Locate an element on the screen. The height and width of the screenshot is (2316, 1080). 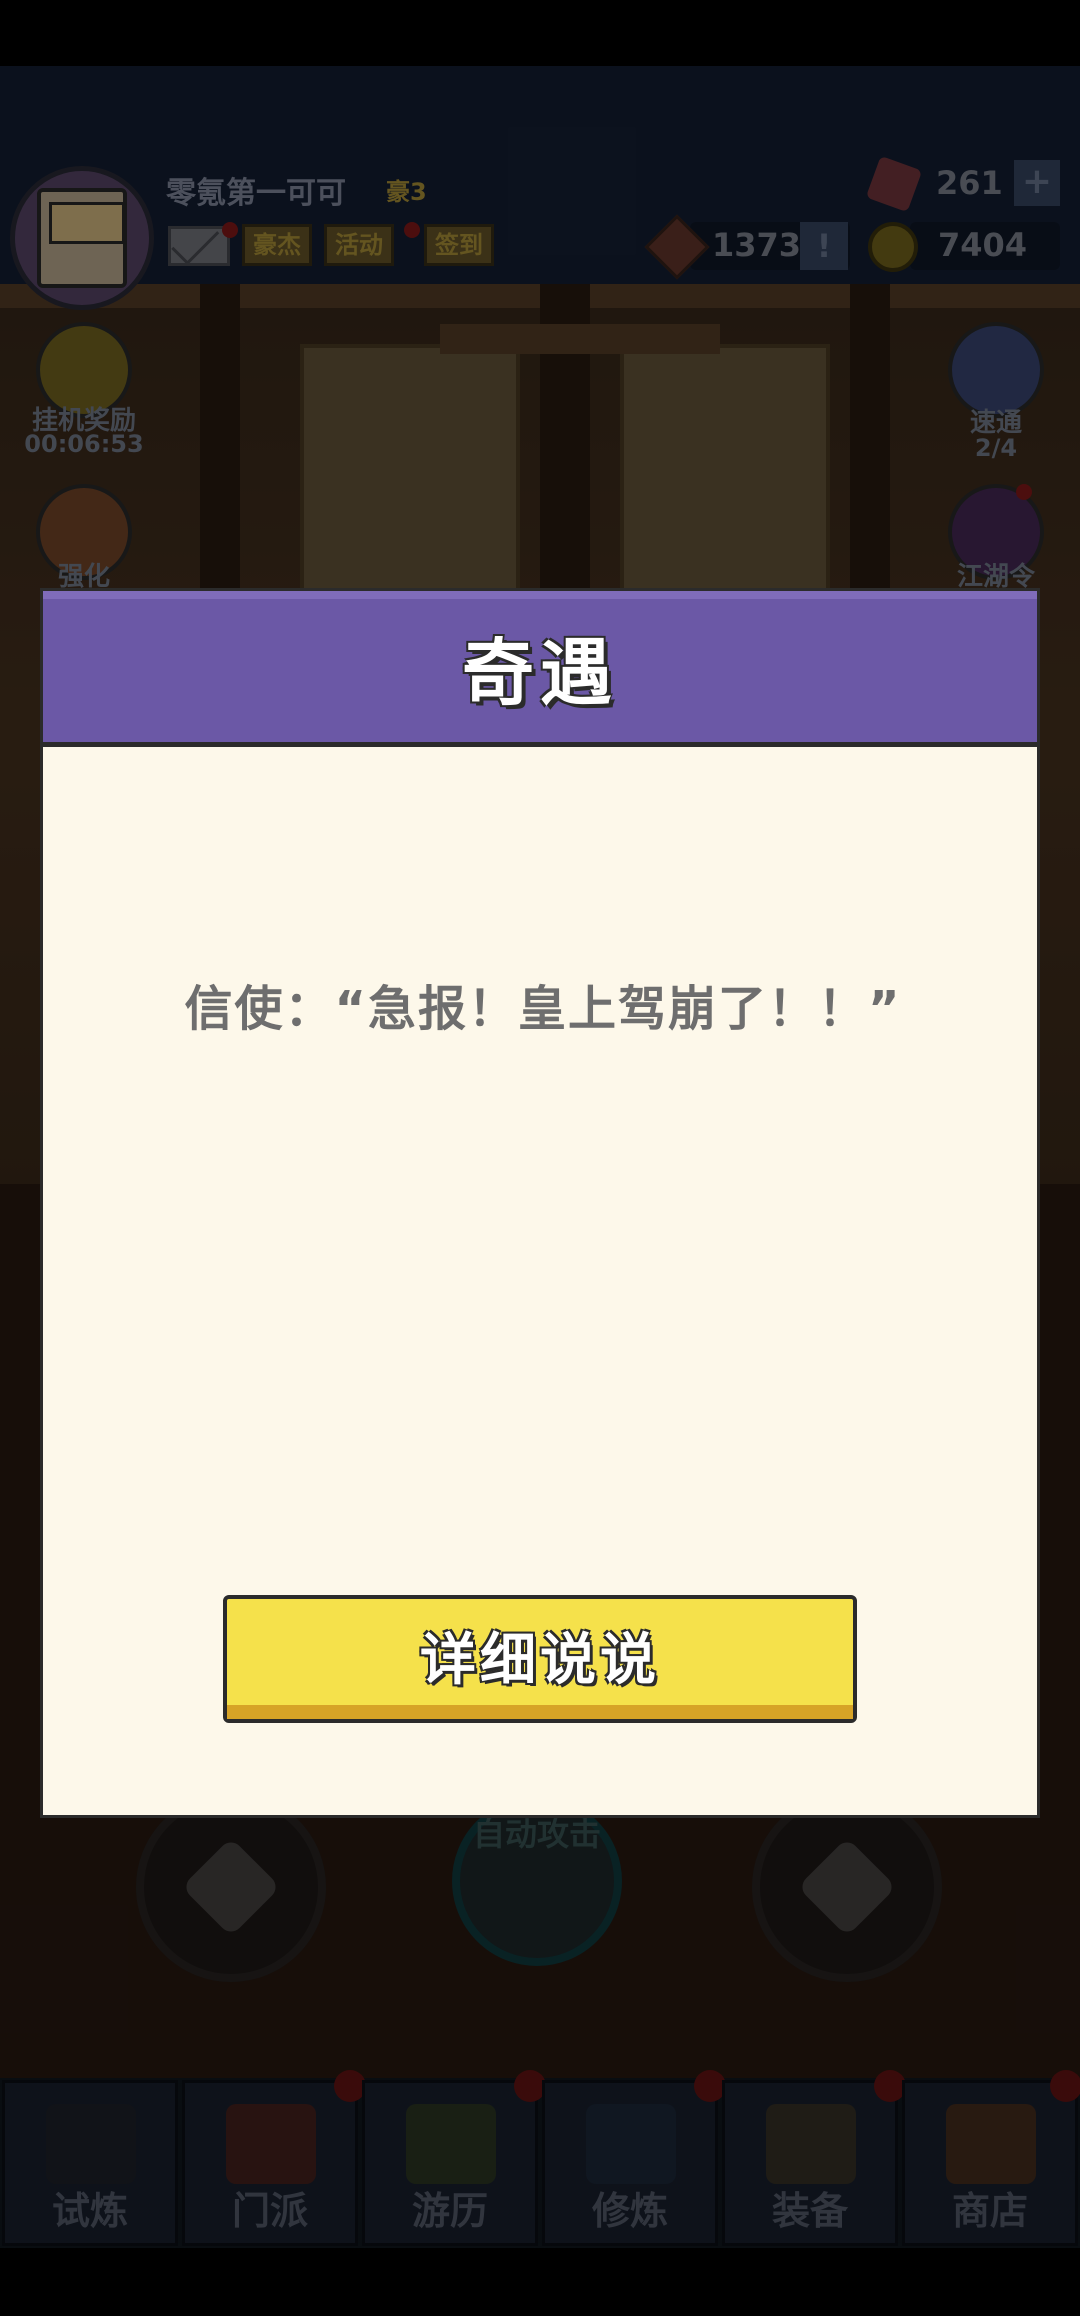
dialog-header: 奇遇 is located at coordinates (540, 669).